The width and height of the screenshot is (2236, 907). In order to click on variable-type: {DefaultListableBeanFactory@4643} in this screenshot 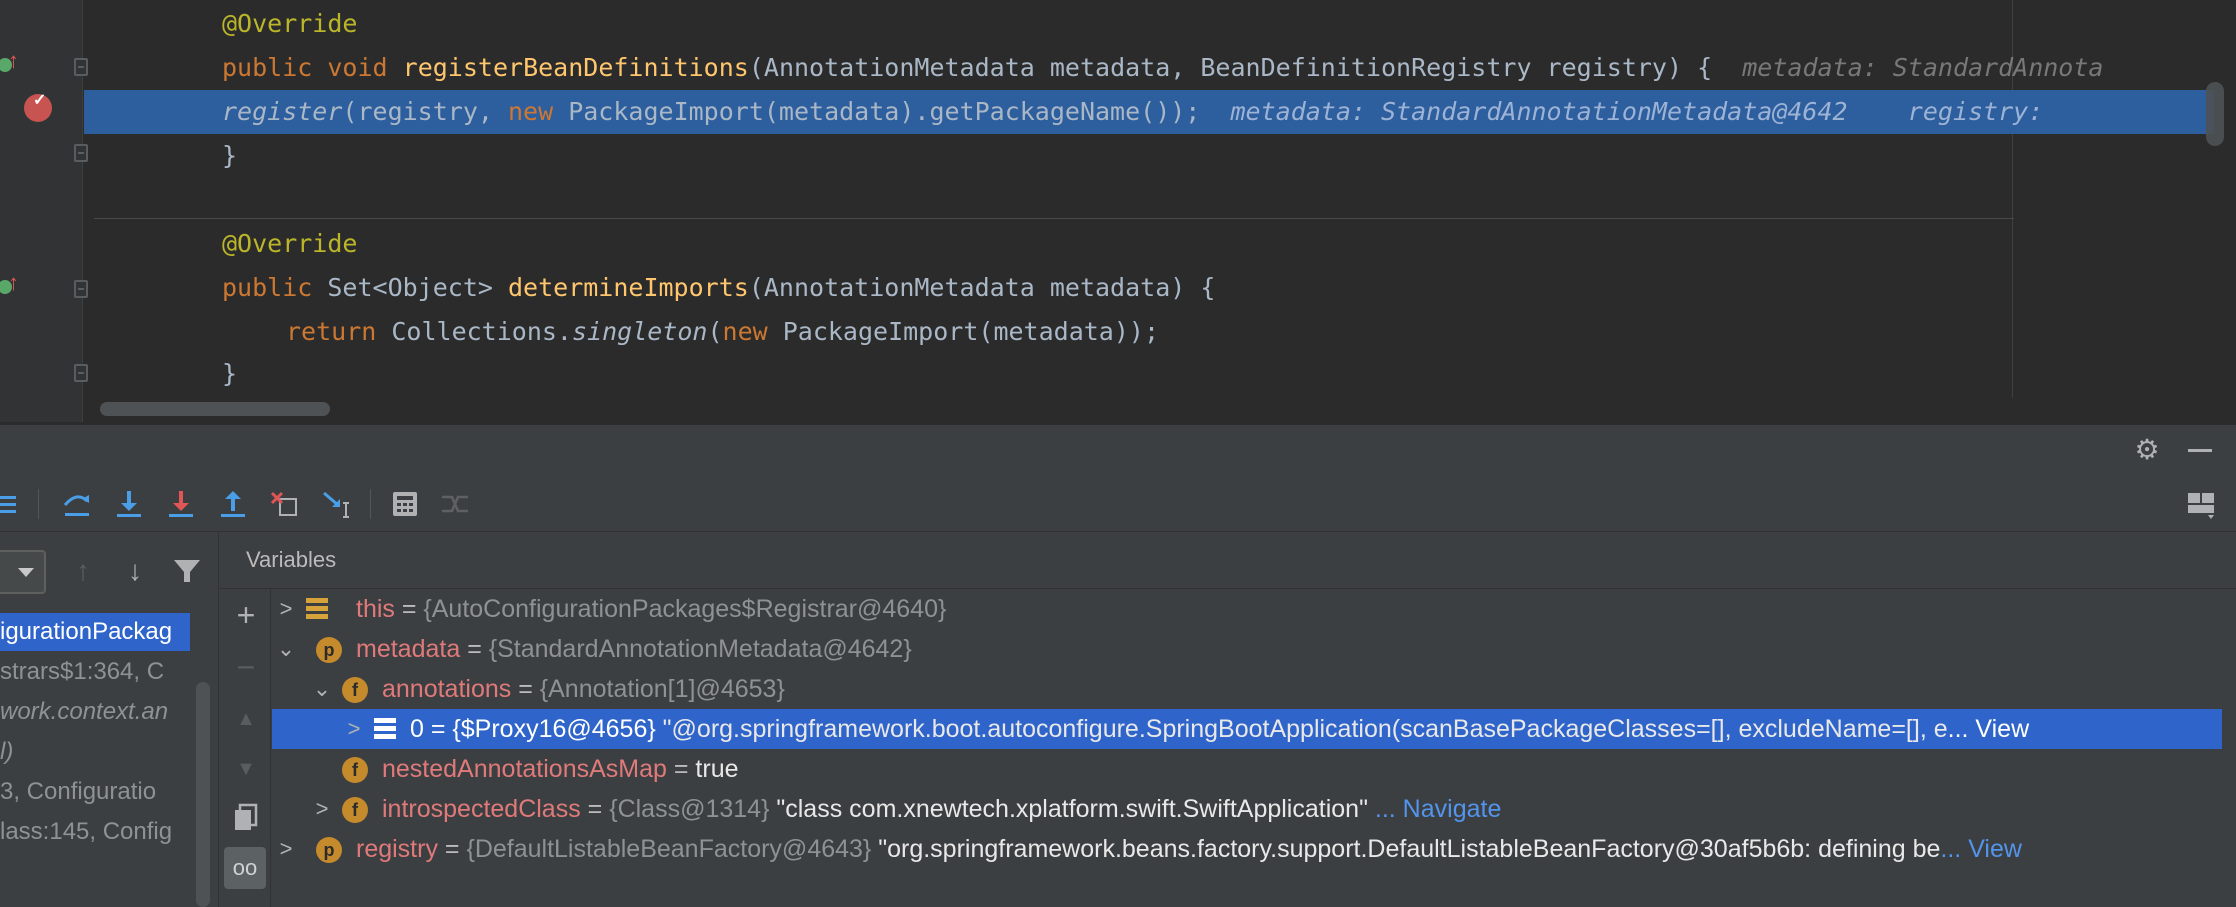, I will do `click(669, 849)`.